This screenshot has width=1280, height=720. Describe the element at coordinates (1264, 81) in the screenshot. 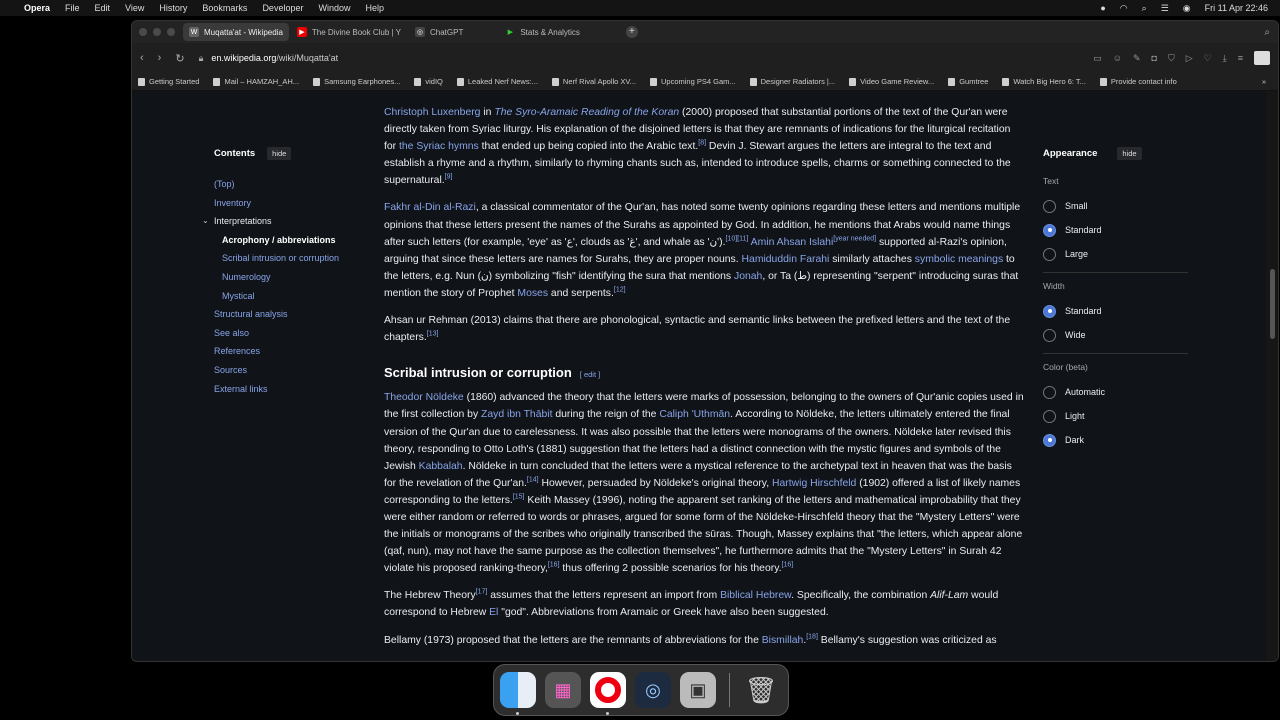

I see `bookmarks-overflow-icon: »` at that location.